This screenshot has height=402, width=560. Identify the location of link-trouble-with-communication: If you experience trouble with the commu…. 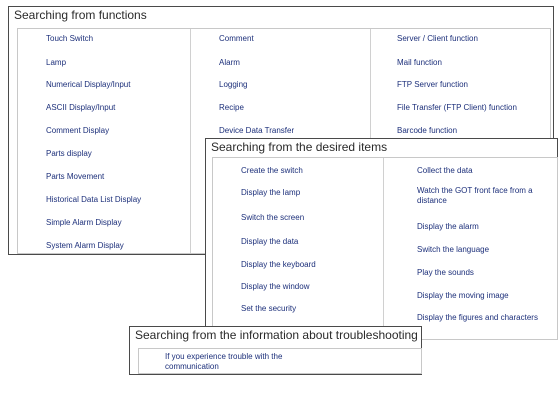
(235, 362).